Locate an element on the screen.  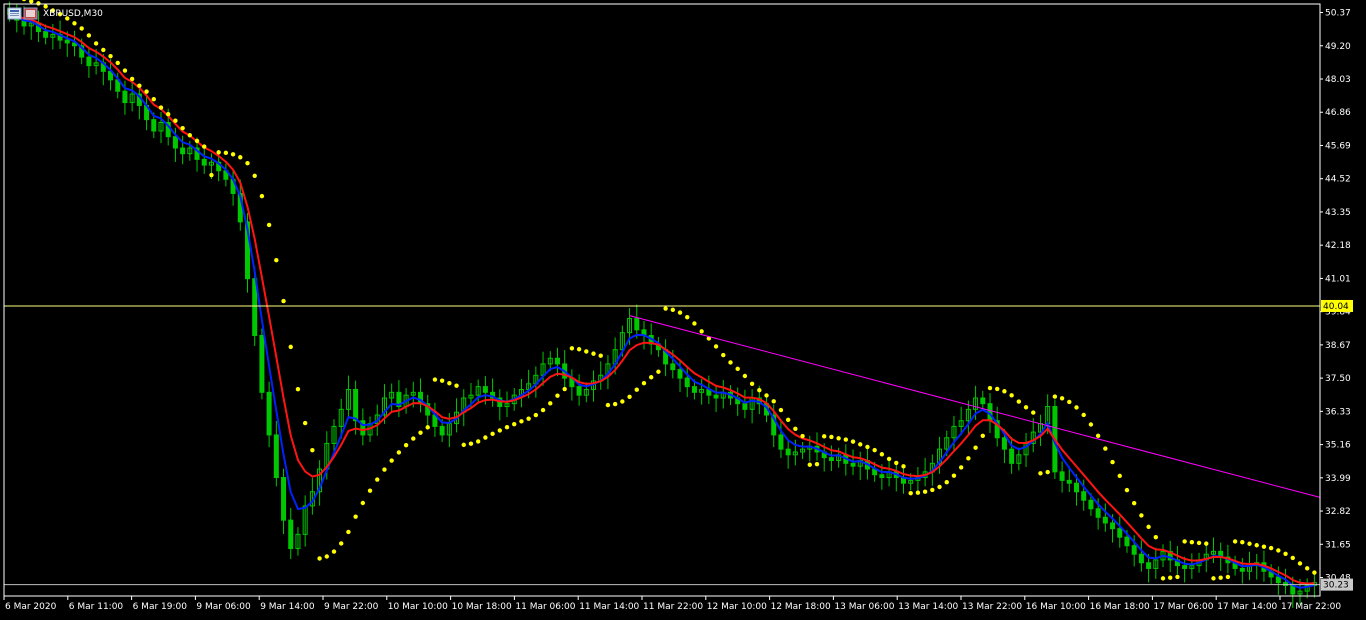
time-tick-label: 12 Mar 18:00 is located at coordinates (801, 607).